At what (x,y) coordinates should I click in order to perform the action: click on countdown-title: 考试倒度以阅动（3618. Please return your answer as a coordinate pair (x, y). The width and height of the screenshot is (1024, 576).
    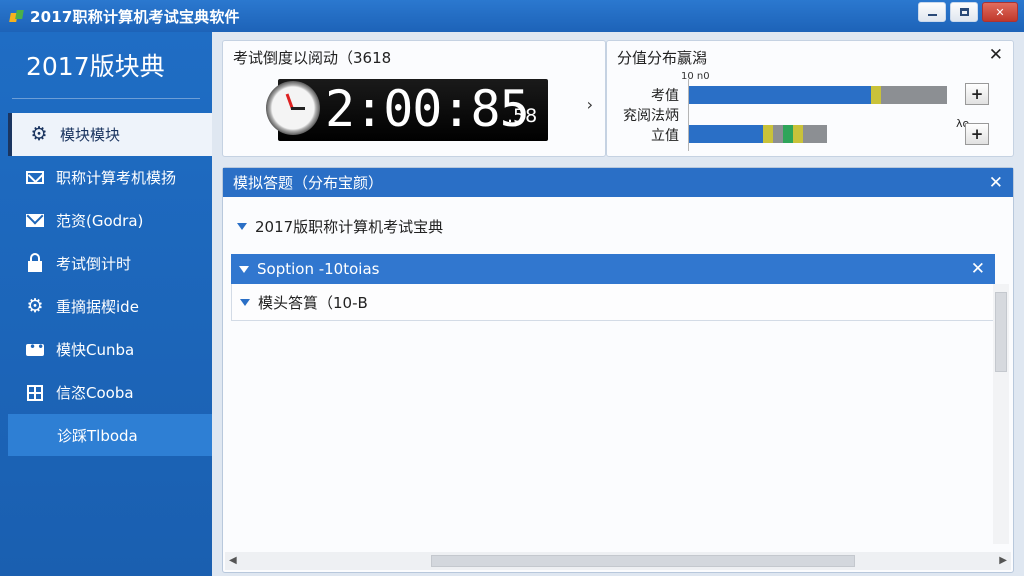
    Looking at the image, I should click on (312, 58).